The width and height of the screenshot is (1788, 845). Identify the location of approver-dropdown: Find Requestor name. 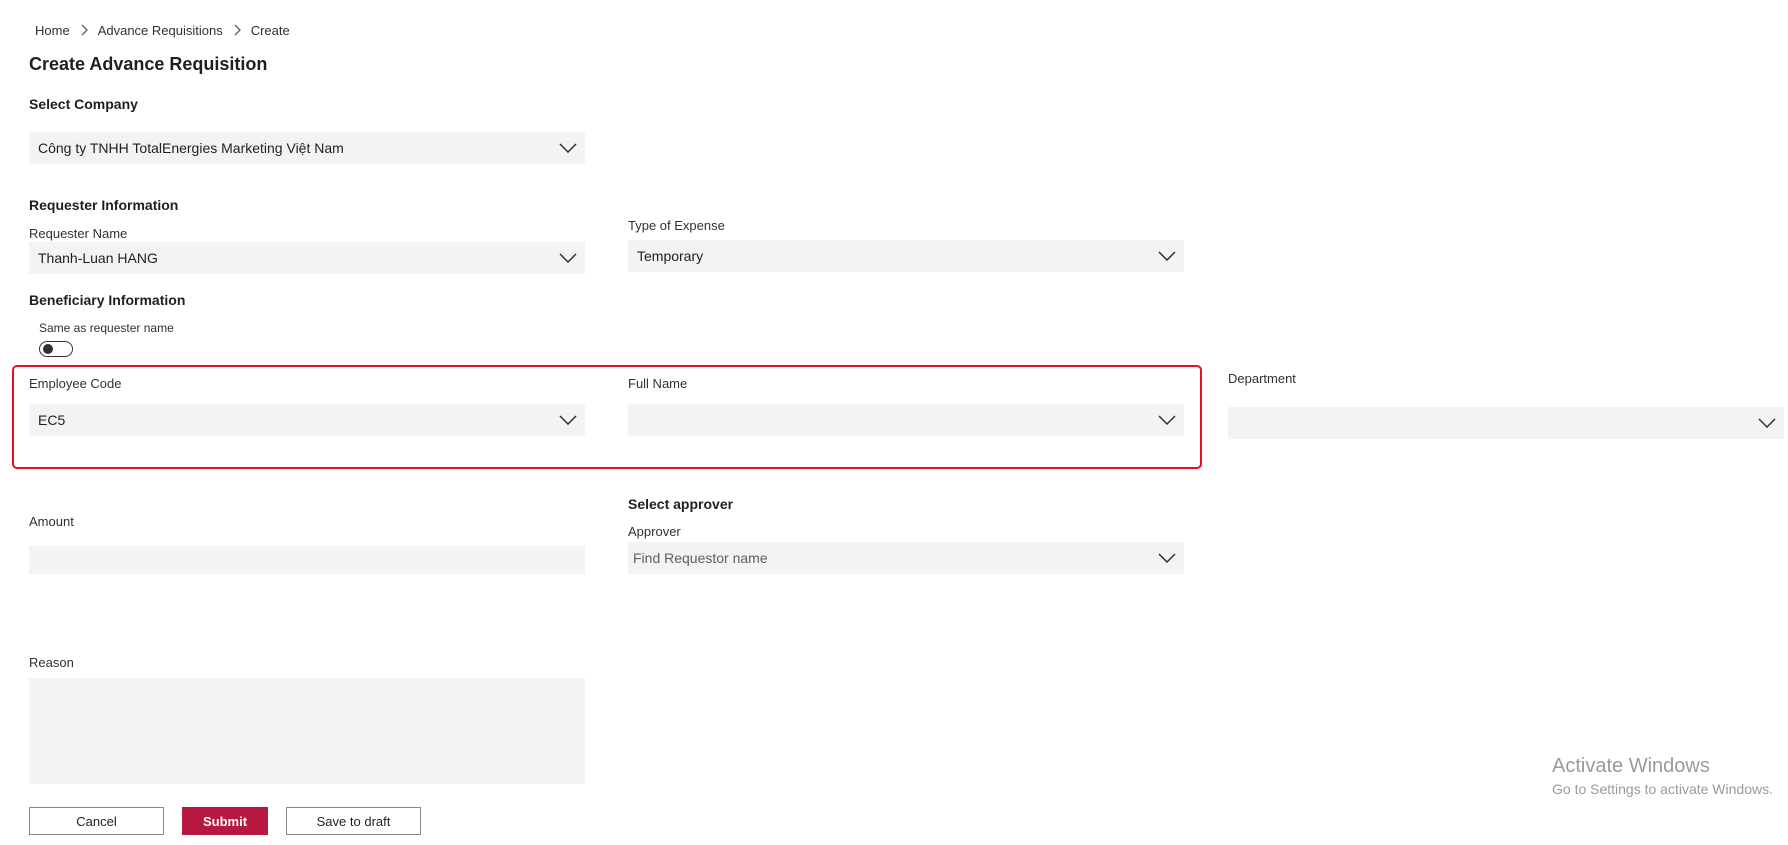
(906, 558).